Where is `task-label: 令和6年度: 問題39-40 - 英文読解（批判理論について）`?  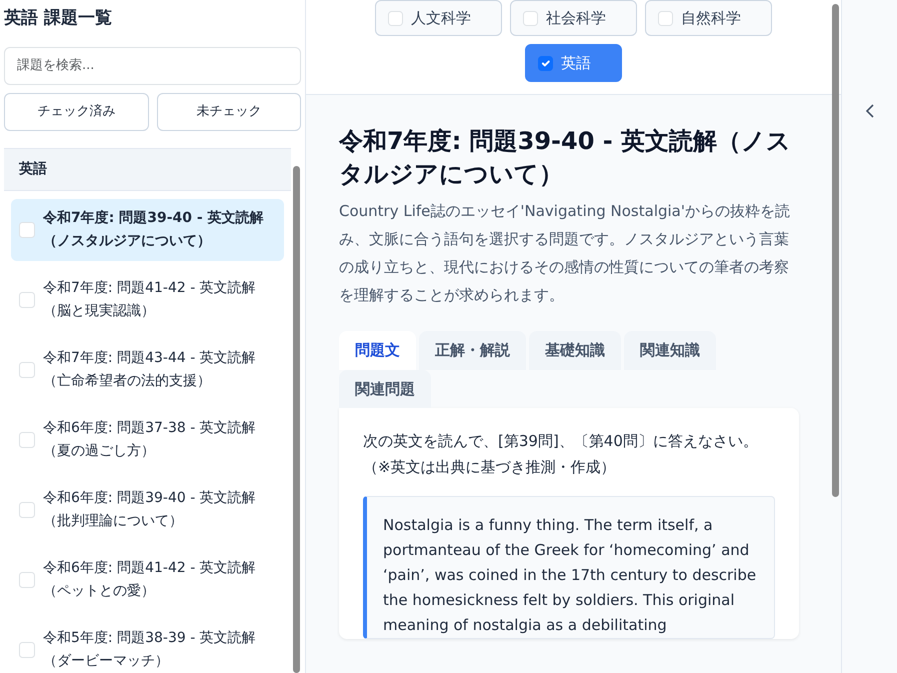
task-label: 令和6年度: 問題39-40 - 英文読解（批判理論について） is located at coordinates (150, 509).